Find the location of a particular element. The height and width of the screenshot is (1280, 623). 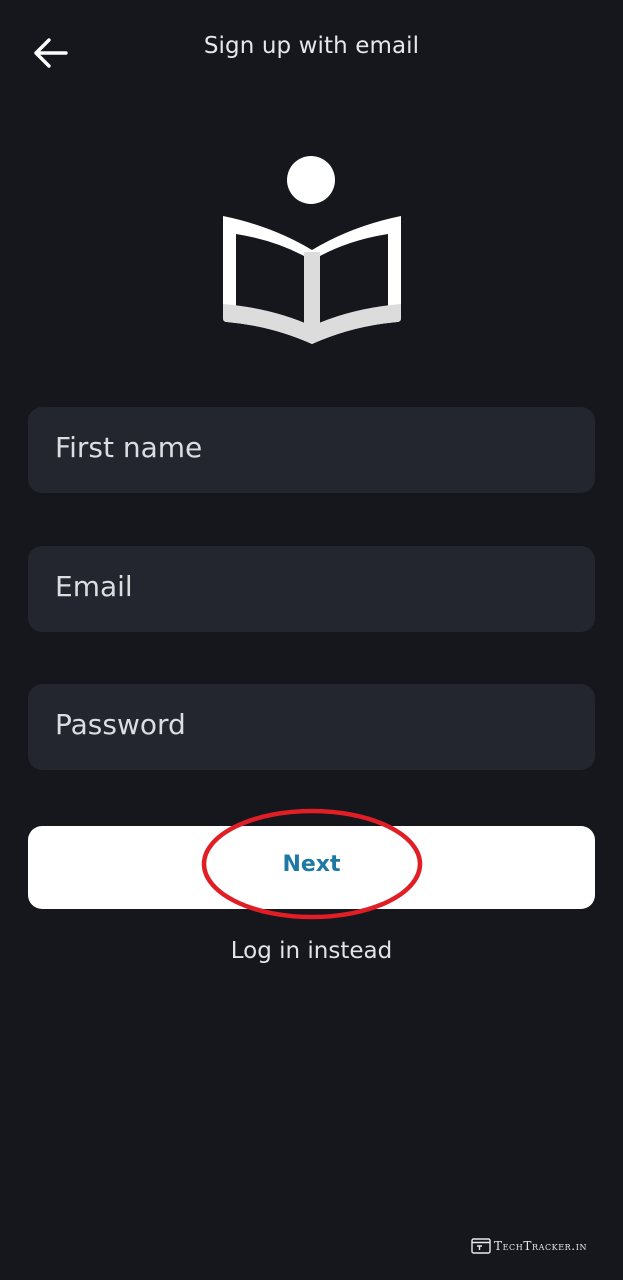

first-name-input is located at coordinates (311, 450).